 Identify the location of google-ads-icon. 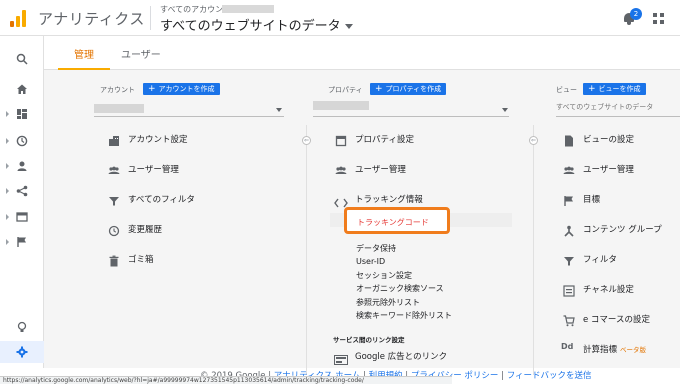
(341, 359).